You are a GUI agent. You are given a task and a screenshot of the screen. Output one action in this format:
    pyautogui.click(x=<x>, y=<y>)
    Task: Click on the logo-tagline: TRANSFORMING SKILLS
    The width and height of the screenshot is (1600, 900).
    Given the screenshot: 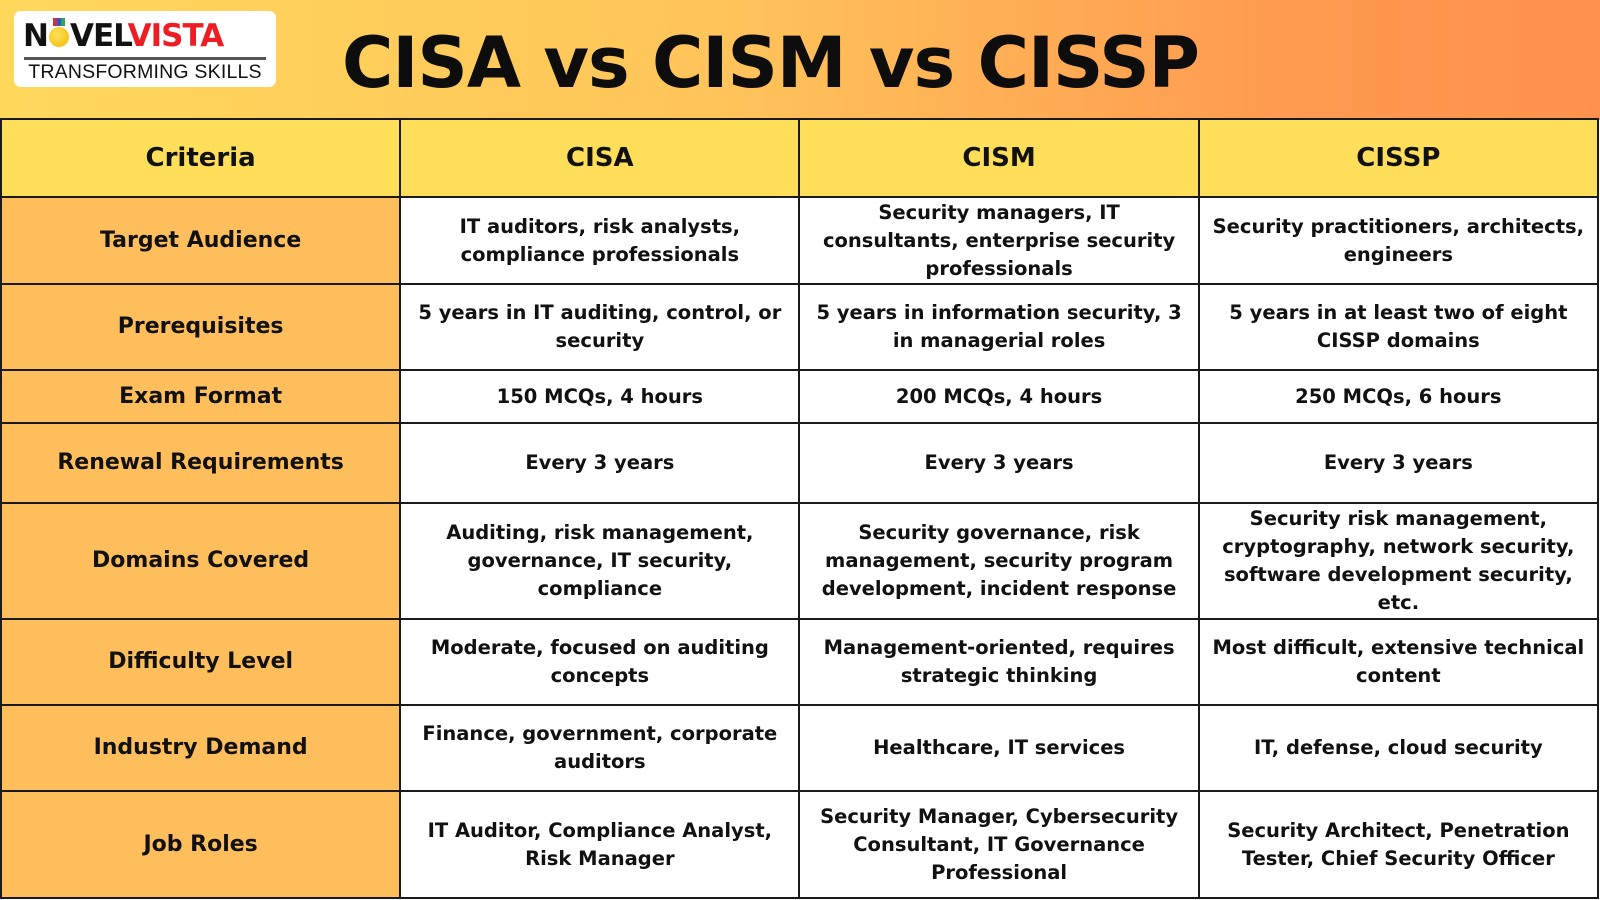 What is the action you would take?
    pyautogui.click(x=145, y=72)
    